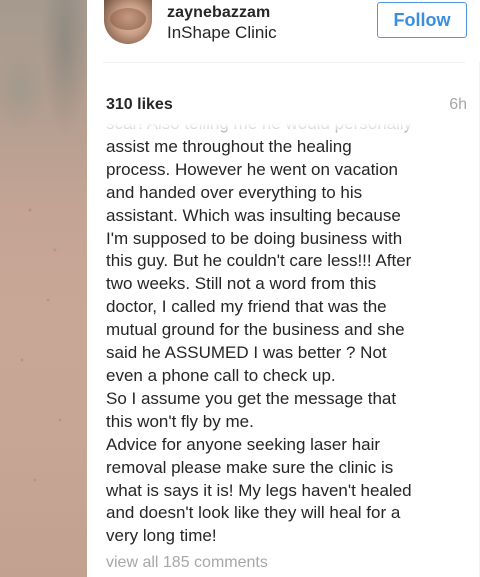 This screenshot has width=480, height=577. I want to click on caption-line: and handed over everything to his, so click(234, 192).